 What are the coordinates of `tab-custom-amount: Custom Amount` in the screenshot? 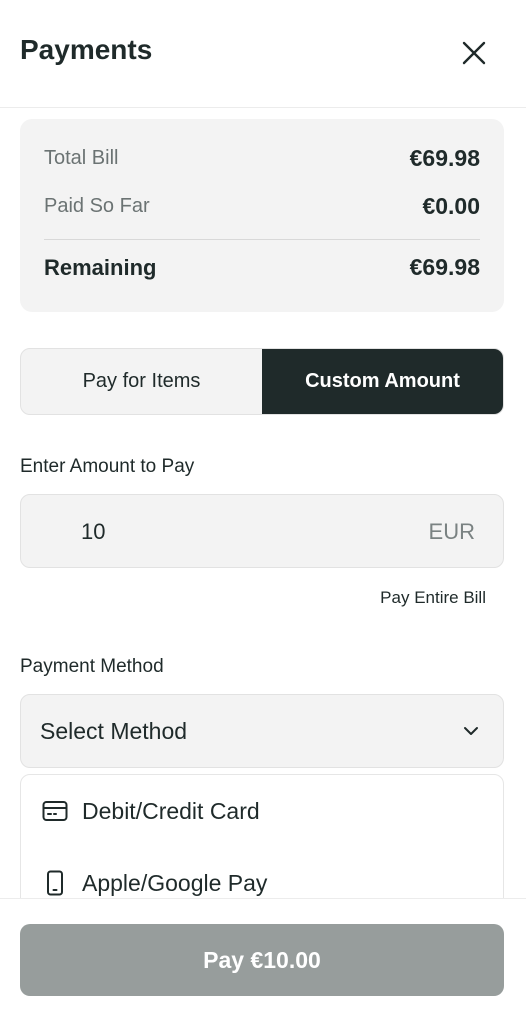 It's located at (382, 381).